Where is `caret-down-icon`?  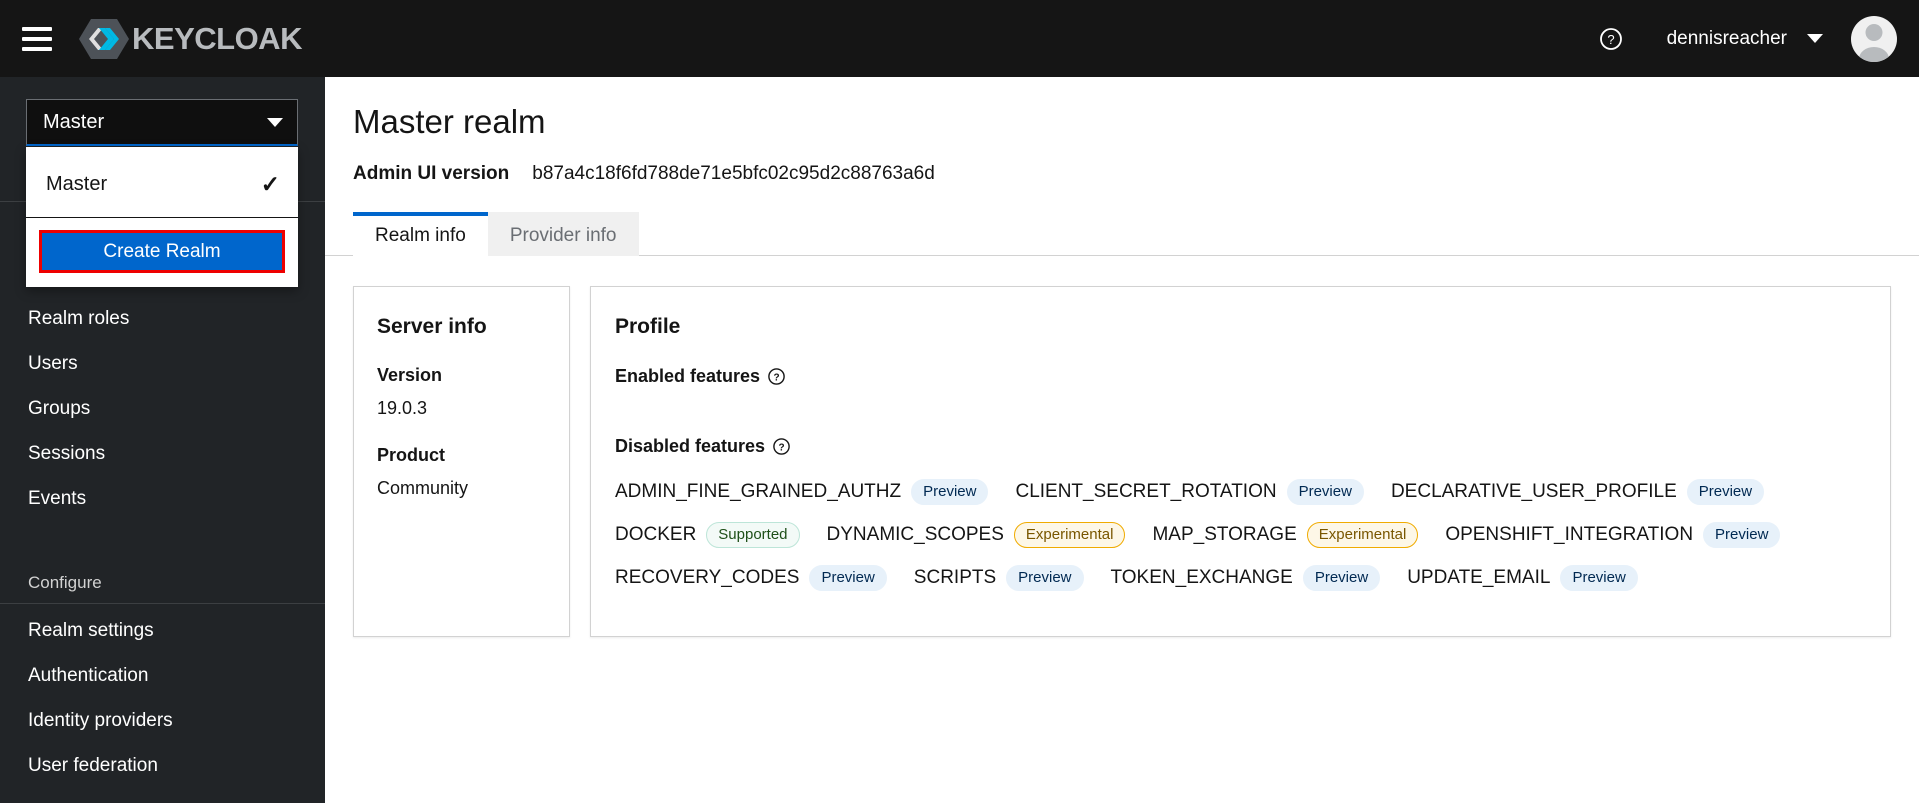
caret-down-icon is located at coordinates (275, 122).